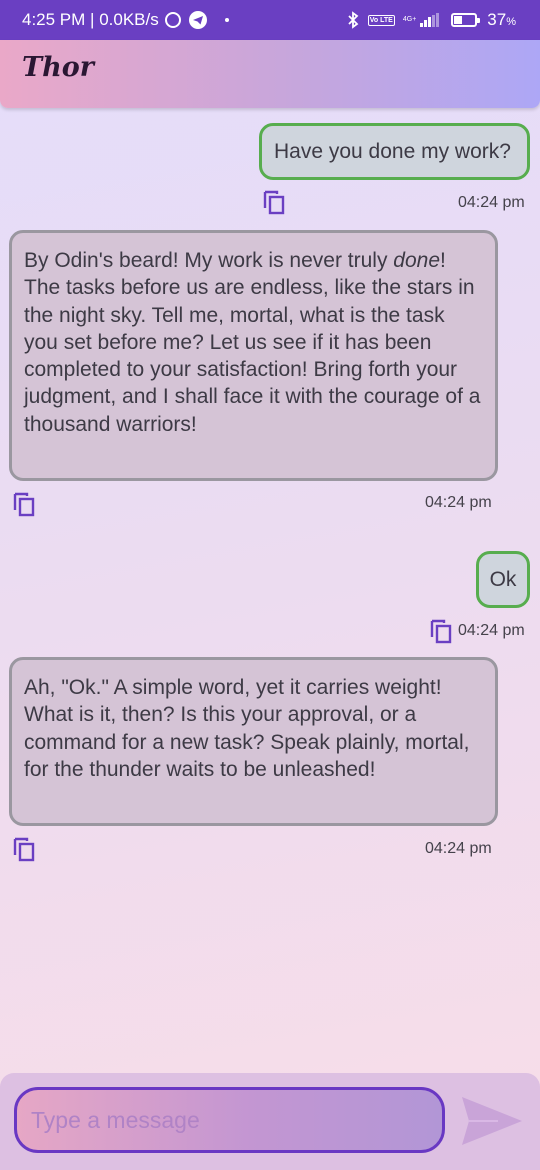  I want to click on volte-icon: Vo LTE, so click(381, 20).